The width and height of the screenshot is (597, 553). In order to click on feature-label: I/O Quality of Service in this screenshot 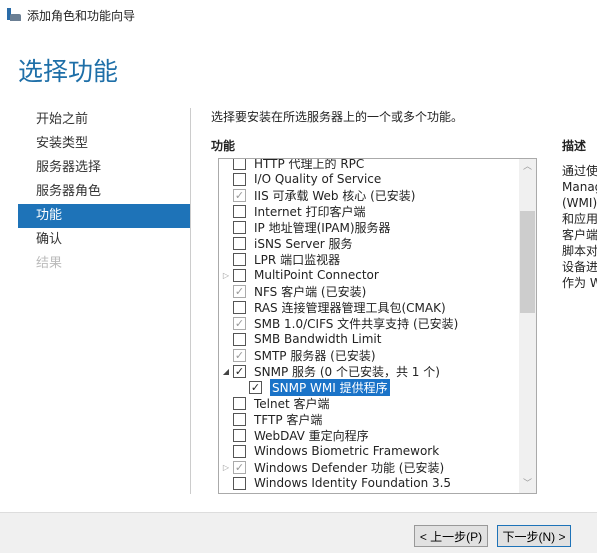, I will do `click(318, 179)`.